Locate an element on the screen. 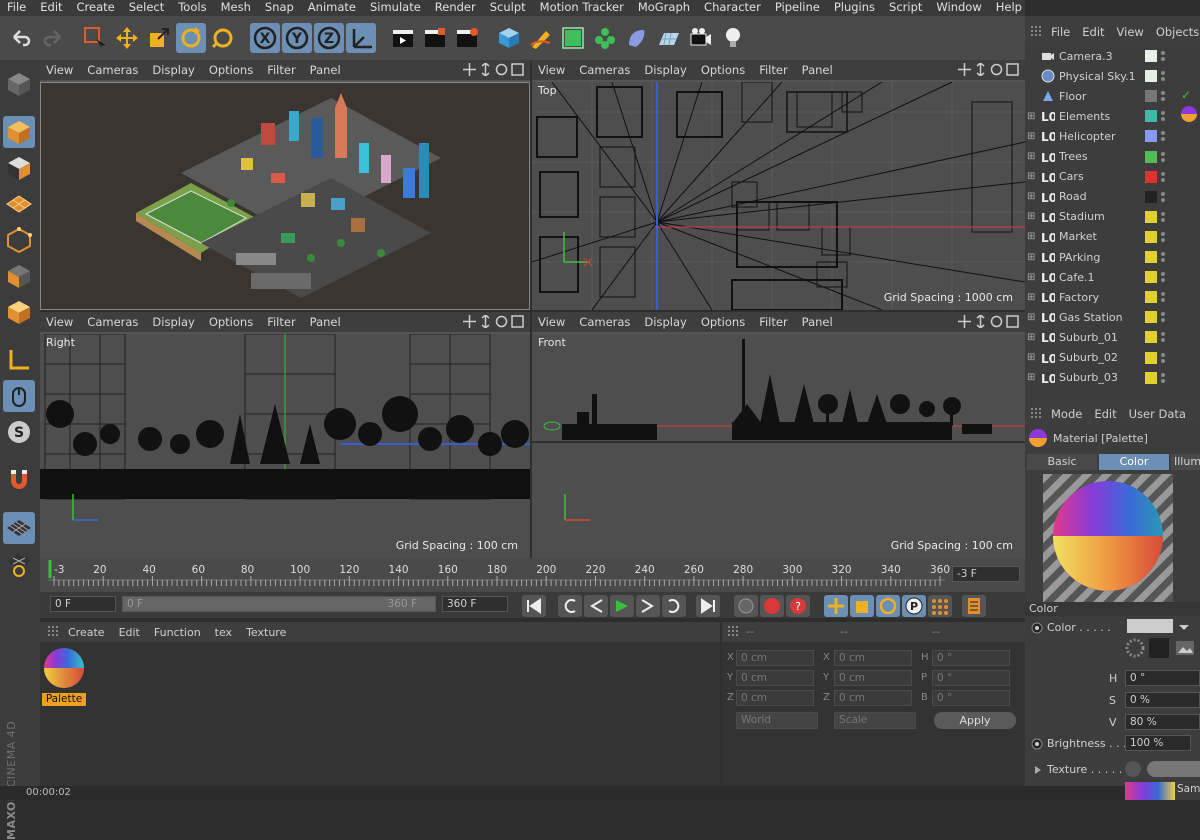 The width and height of the screenshot is (1200, 840). camera-button is located at coordinates (701, 38).